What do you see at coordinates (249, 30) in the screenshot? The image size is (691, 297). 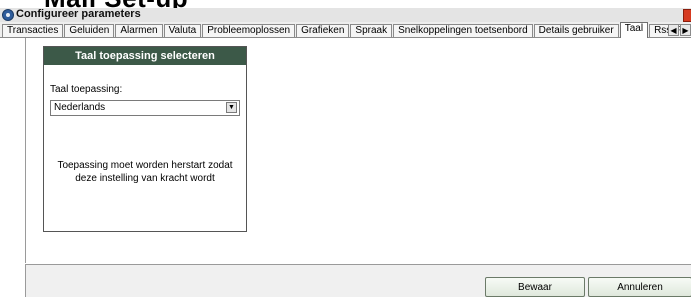 I see `tab-probleemoplossen: Probleemoplossen` at bounding box center [249, 30].